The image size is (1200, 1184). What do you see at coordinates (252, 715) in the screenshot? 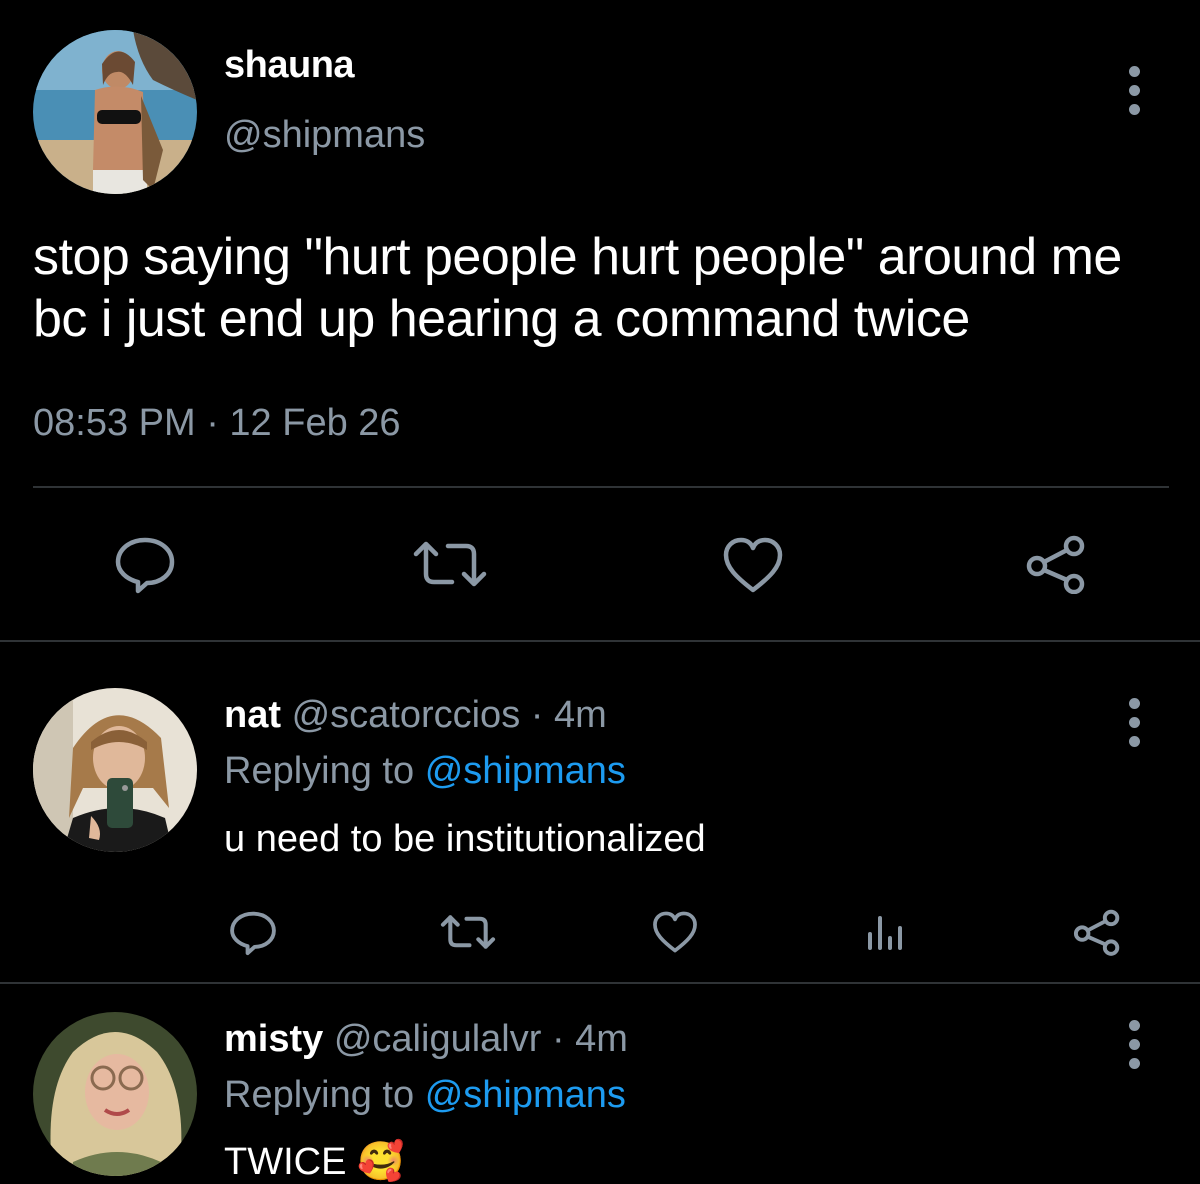
I see `reply-1-display-name: nat` at bounding box center [252, 715].